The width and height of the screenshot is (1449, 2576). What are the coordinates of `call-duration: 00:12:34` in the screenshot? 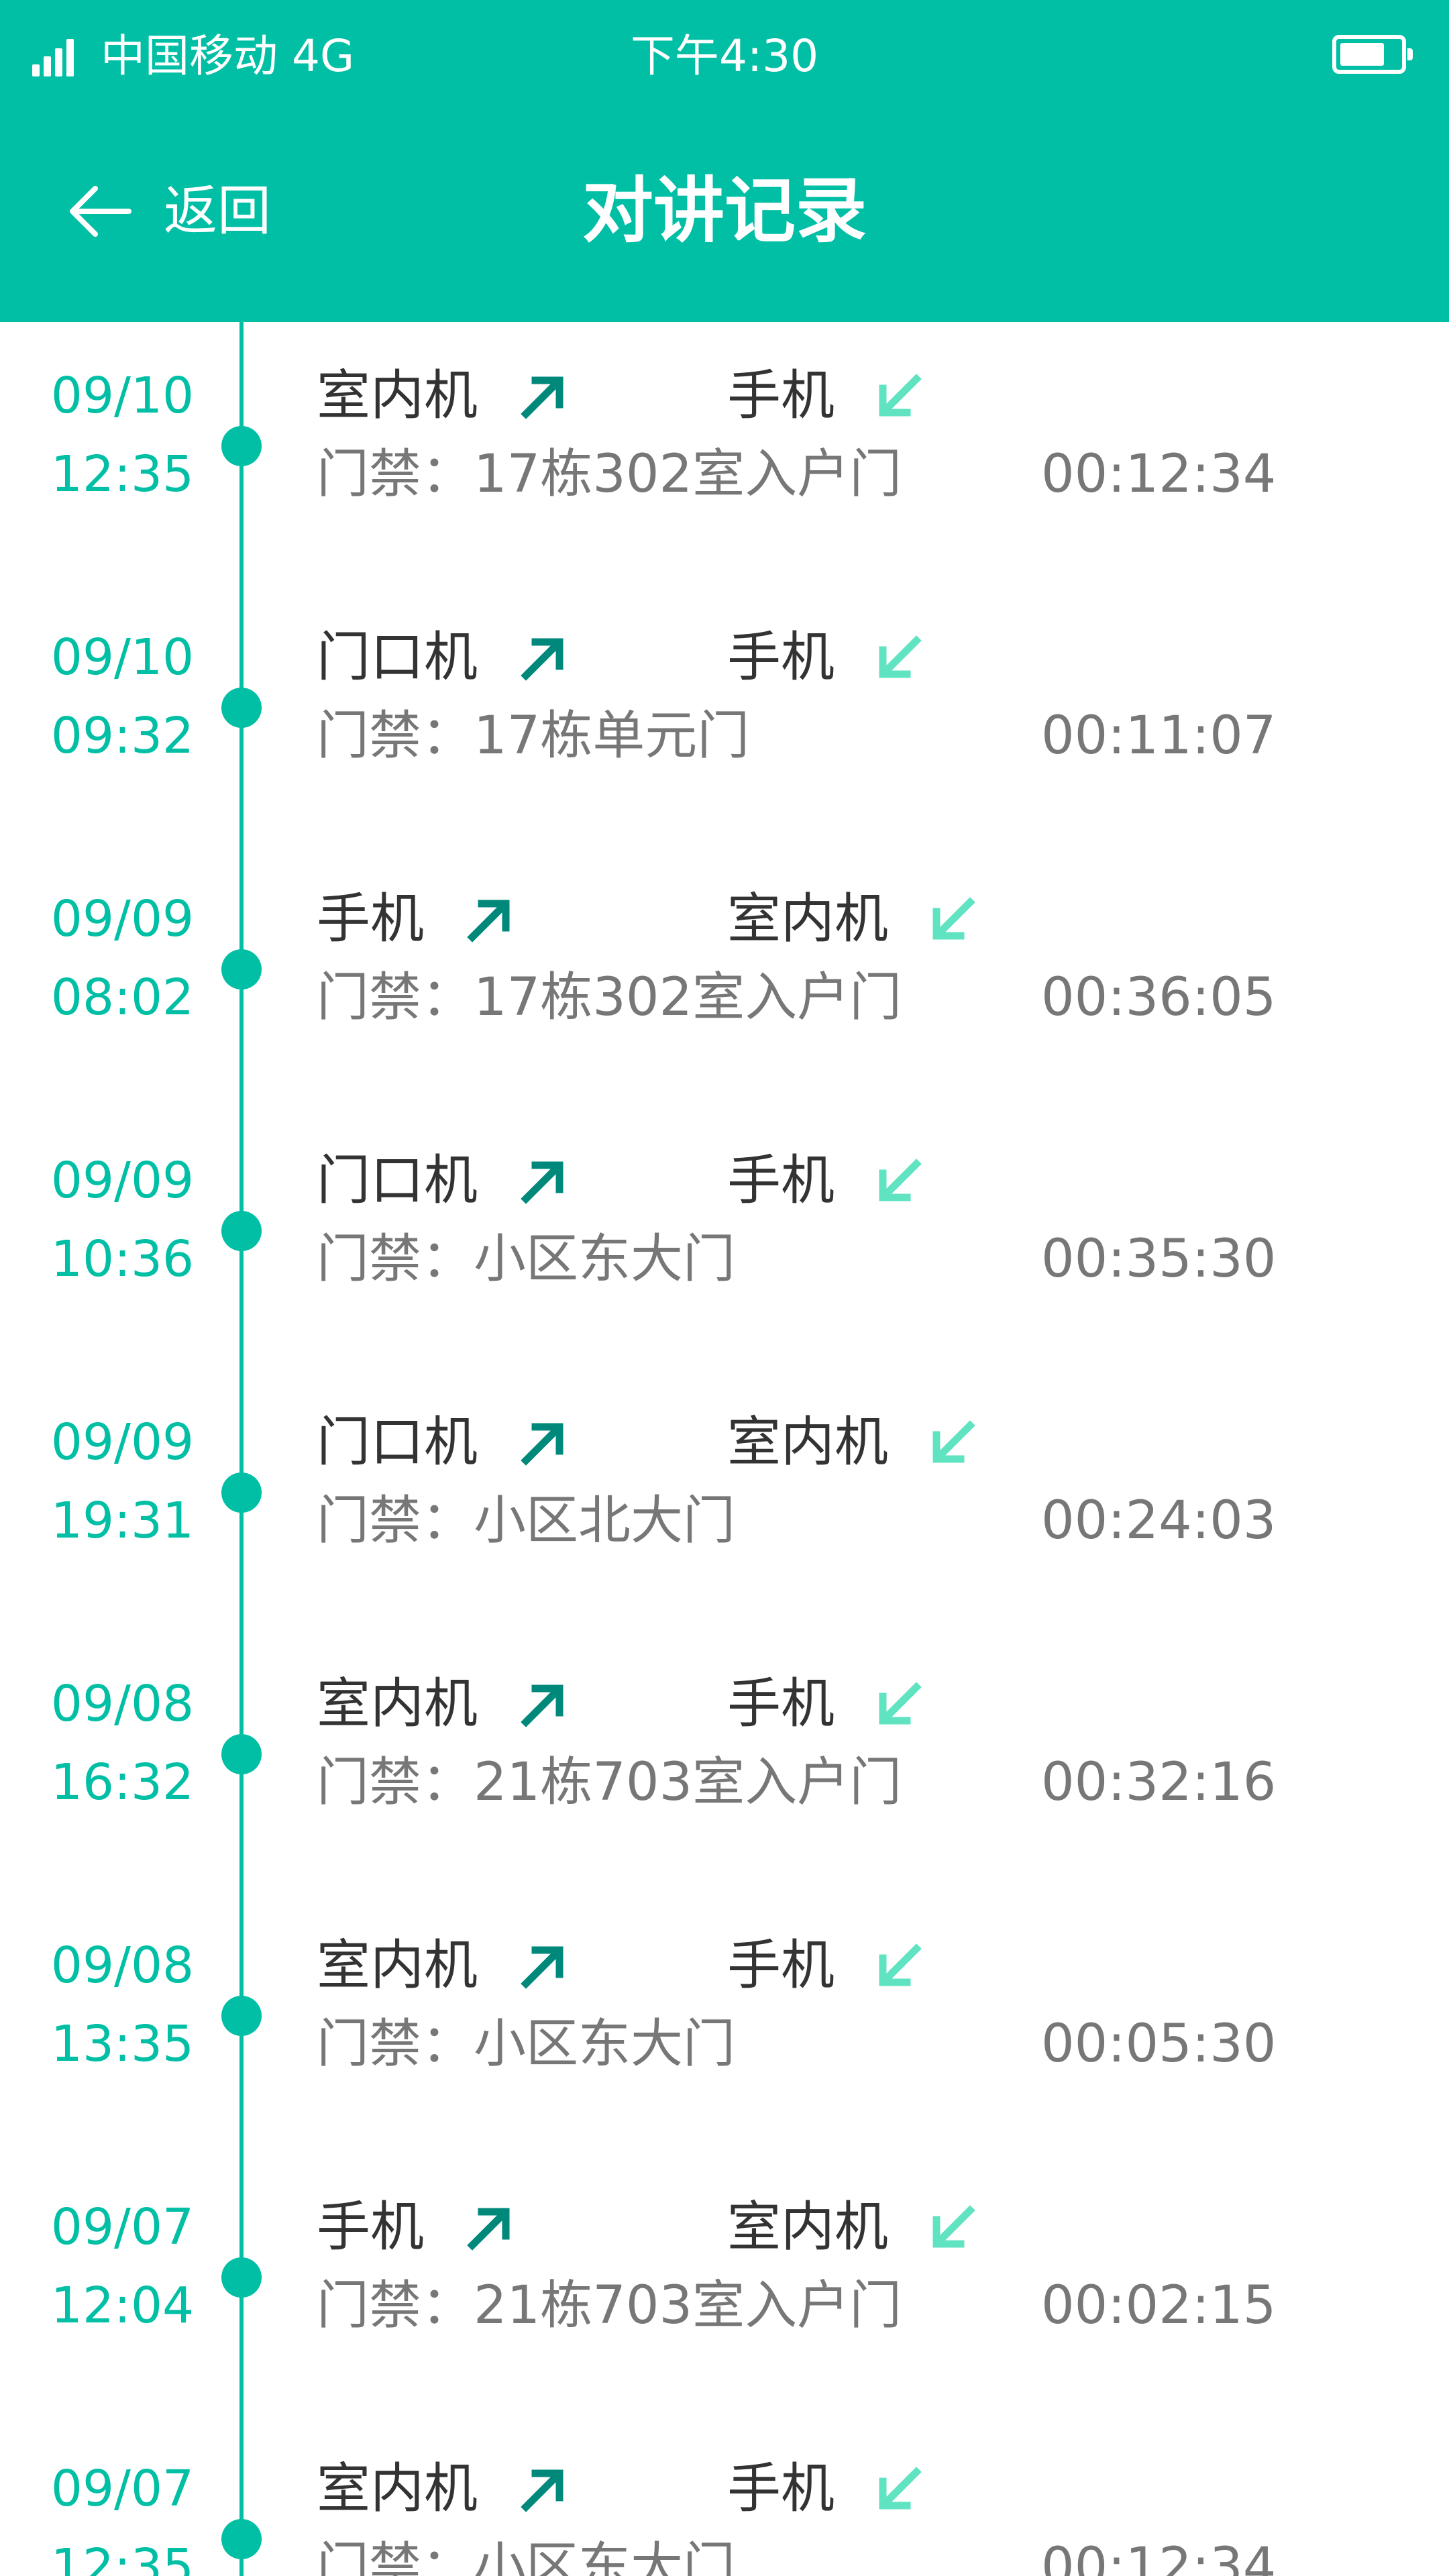 It's located at (1159, 474).